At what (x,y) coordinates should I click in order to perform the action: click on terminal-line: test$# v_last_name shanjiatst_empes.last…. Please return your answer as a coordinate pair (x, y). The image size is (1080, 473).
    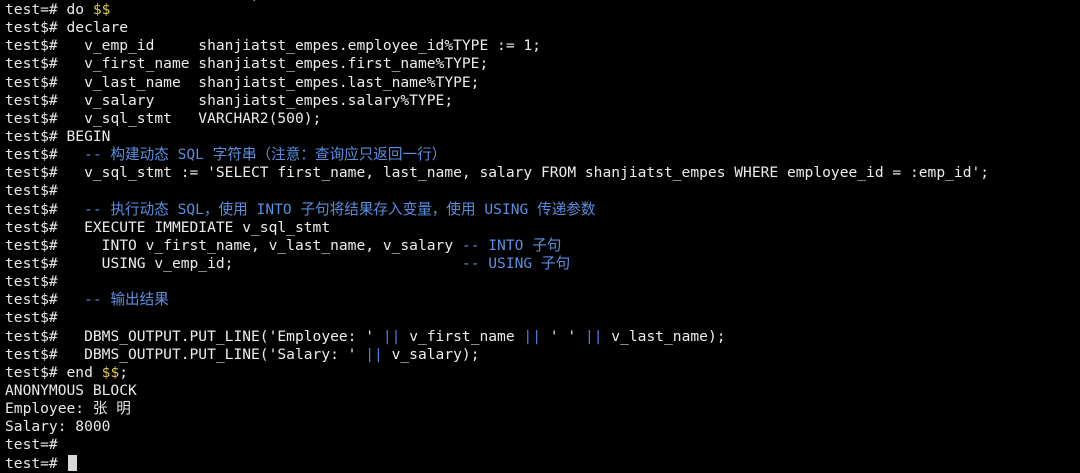
    Looking at the image, I should click on (540, 83).